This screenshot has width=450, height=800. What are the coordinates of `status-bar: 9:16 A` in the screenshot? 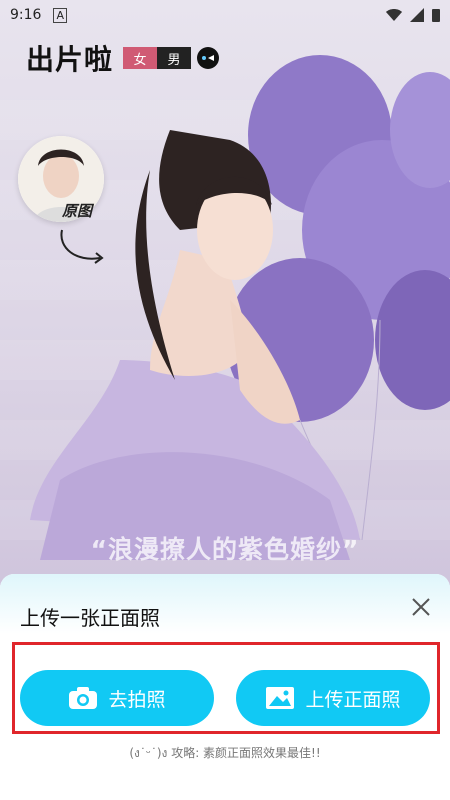 It's located at (225, 15).